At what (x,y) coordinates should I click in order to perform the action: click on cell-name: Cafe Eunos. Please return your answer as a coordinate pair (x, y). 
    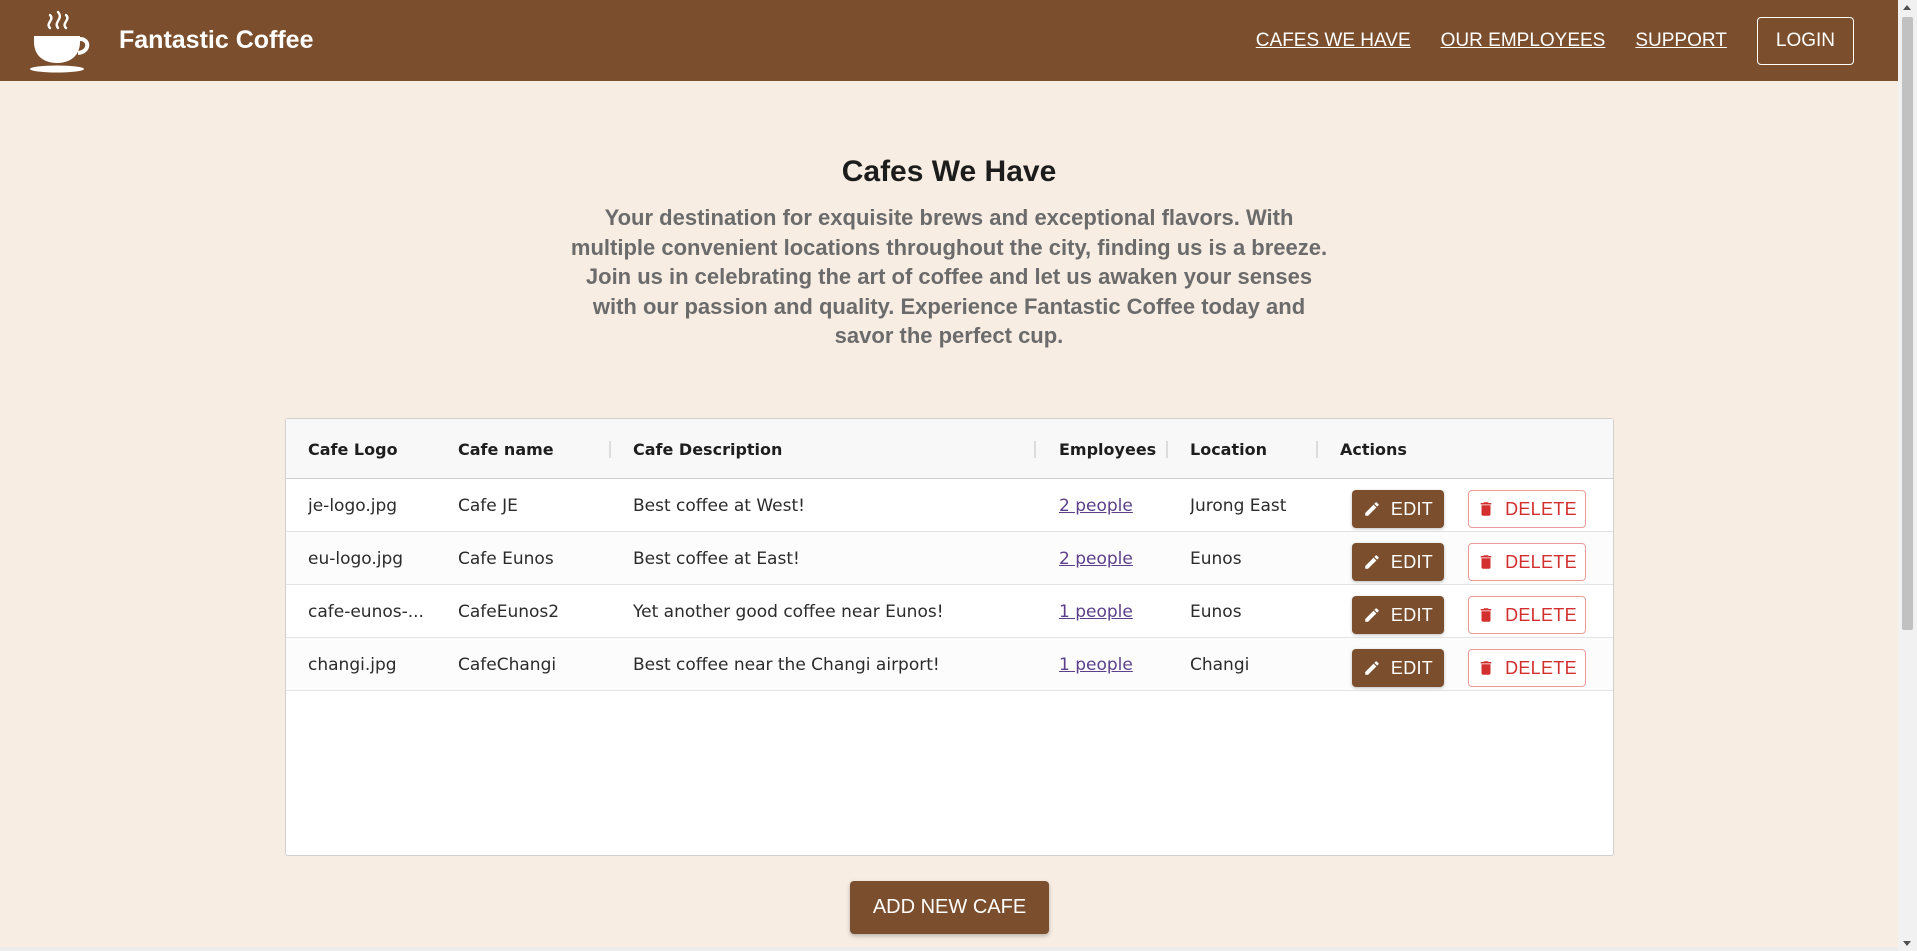
    Looking at the image, I should click on (506, 558).